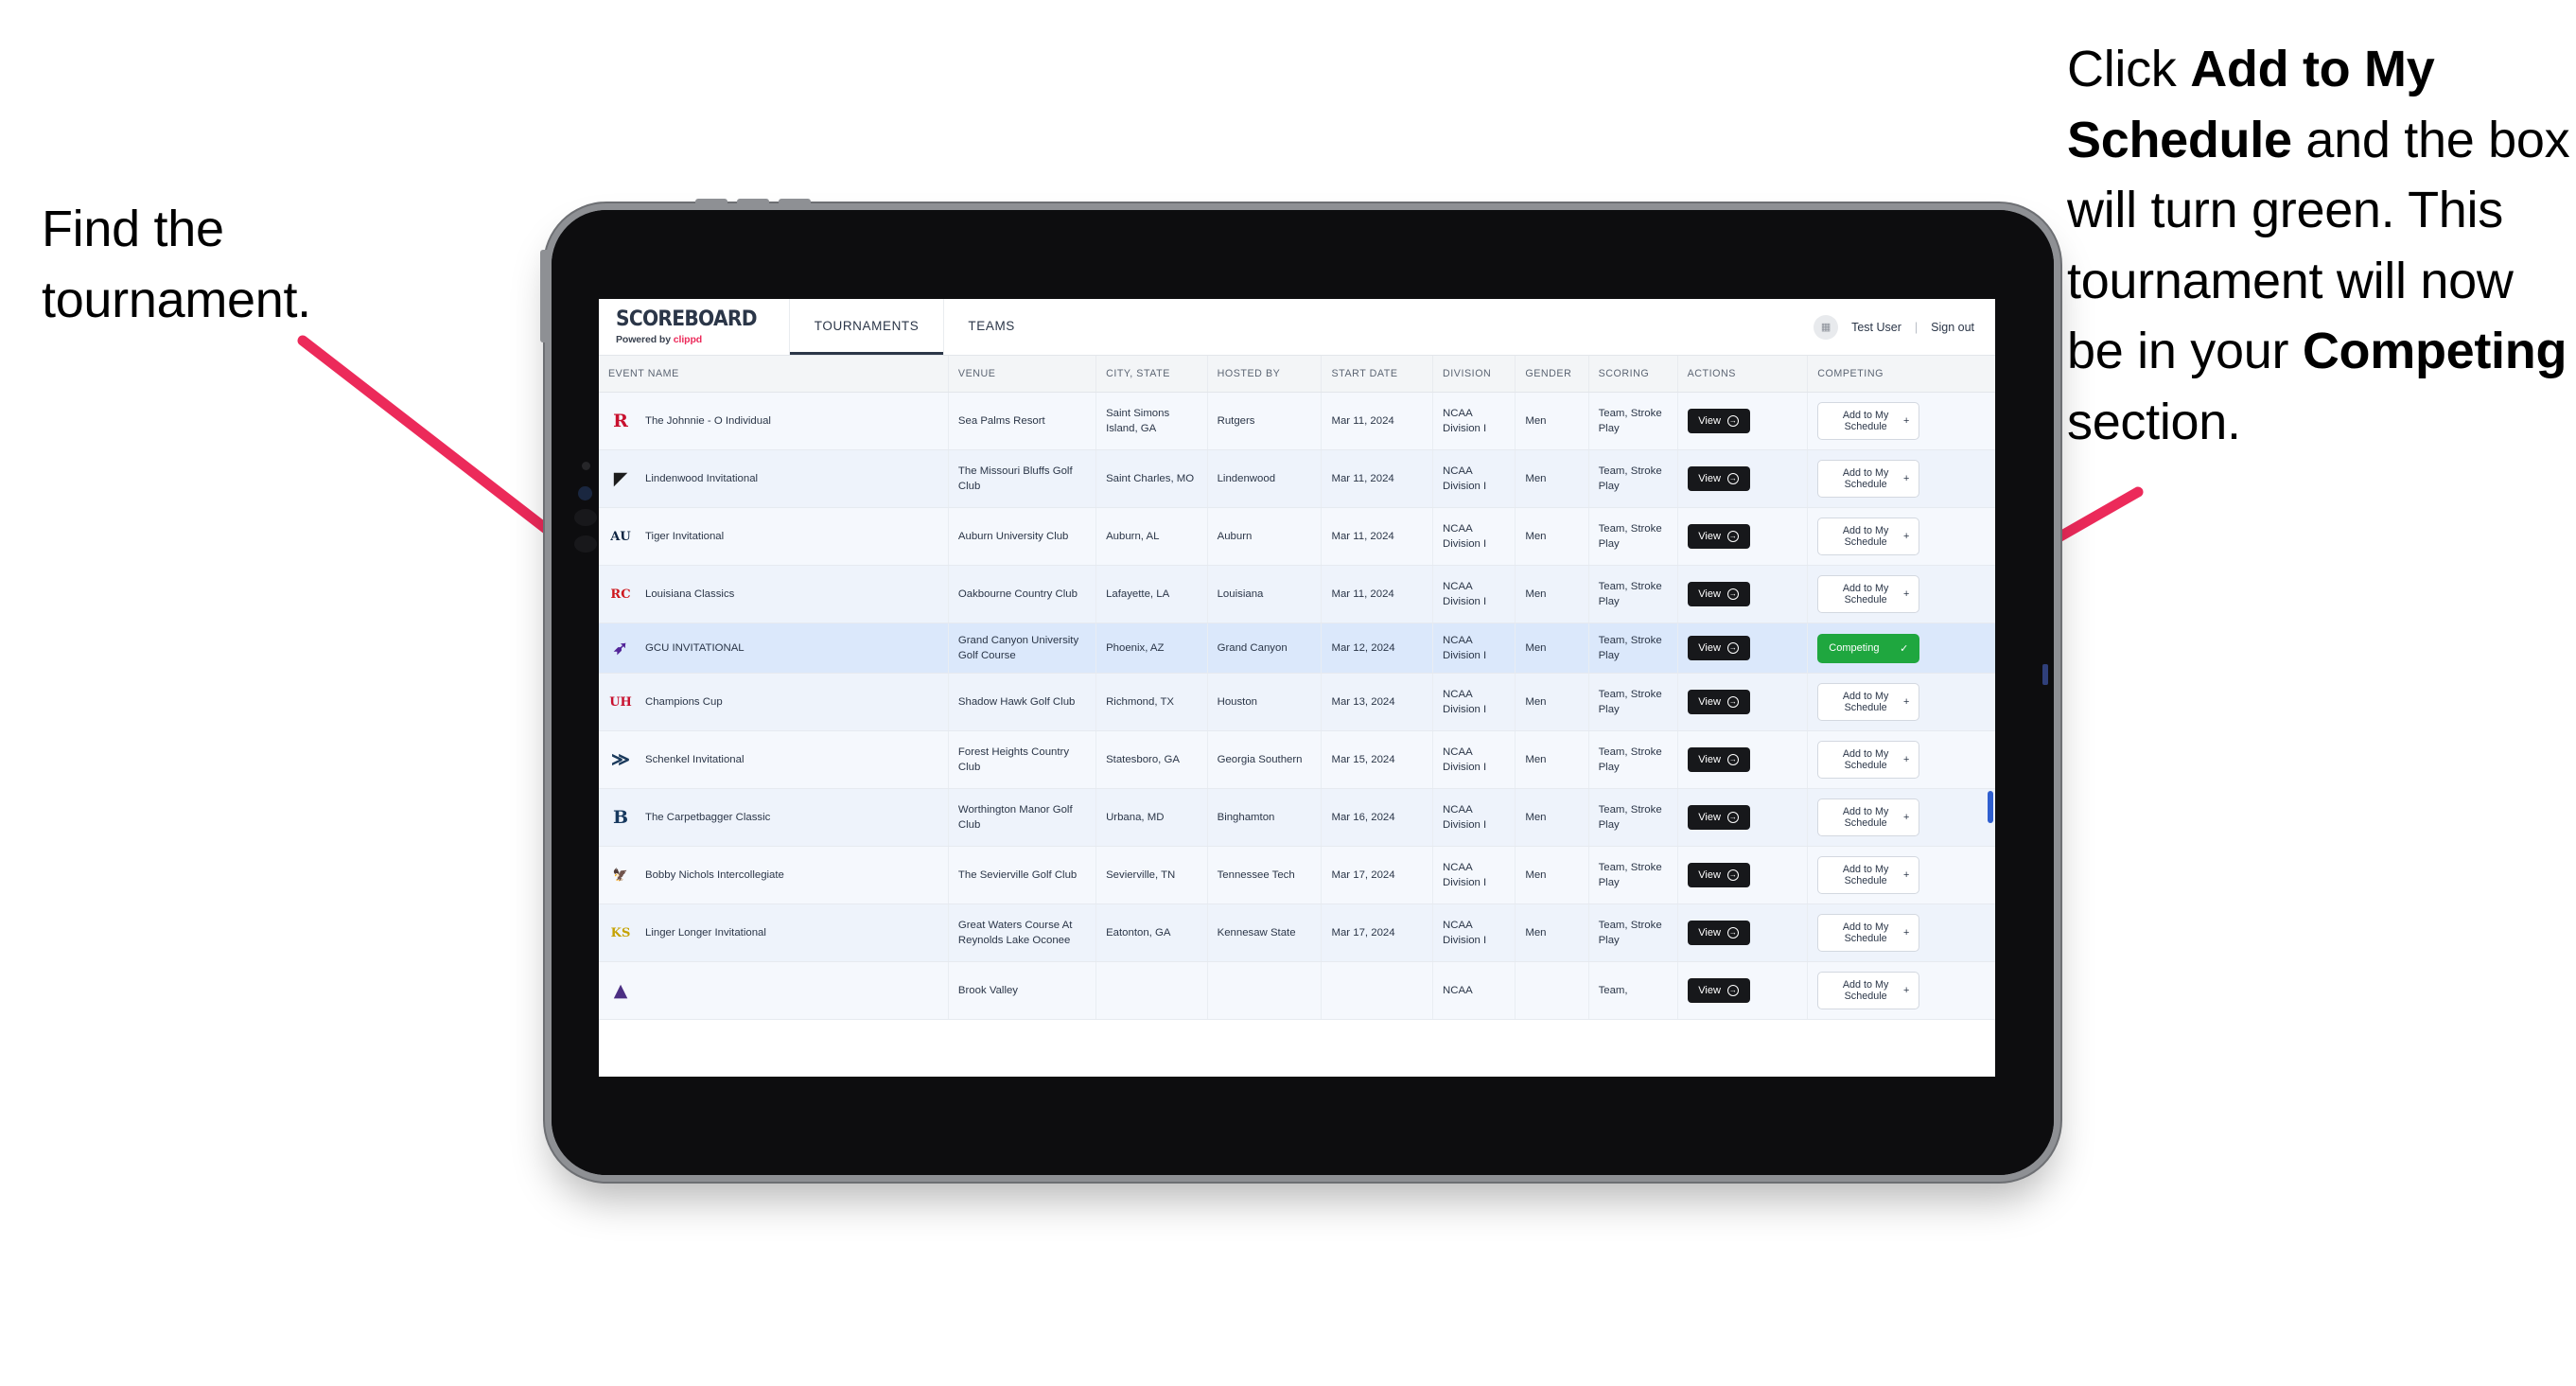 The image size is (2576, 1386). What do you see at coordinates (1633, 991) in the screenshot?
I see `cell-scoring: Team,` at bounding box center [1633, 991].